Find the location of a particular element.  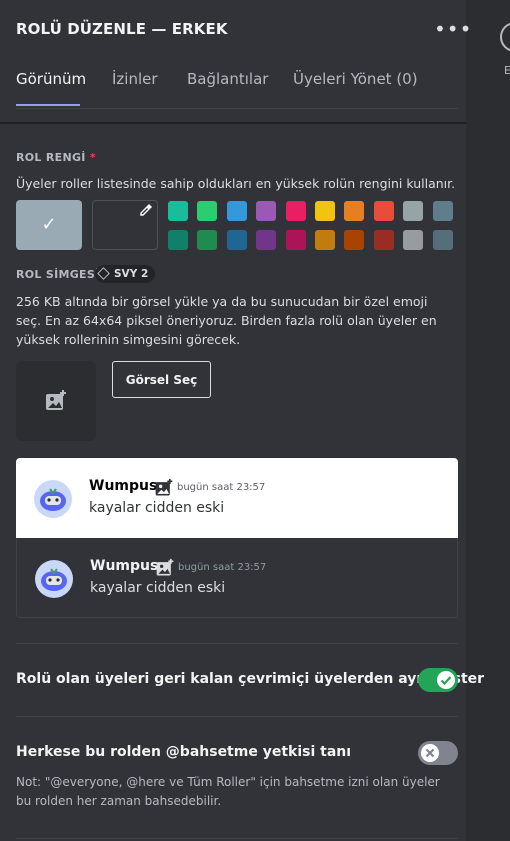

tab-permissions: İzinler is located at coordinates (135, 79).